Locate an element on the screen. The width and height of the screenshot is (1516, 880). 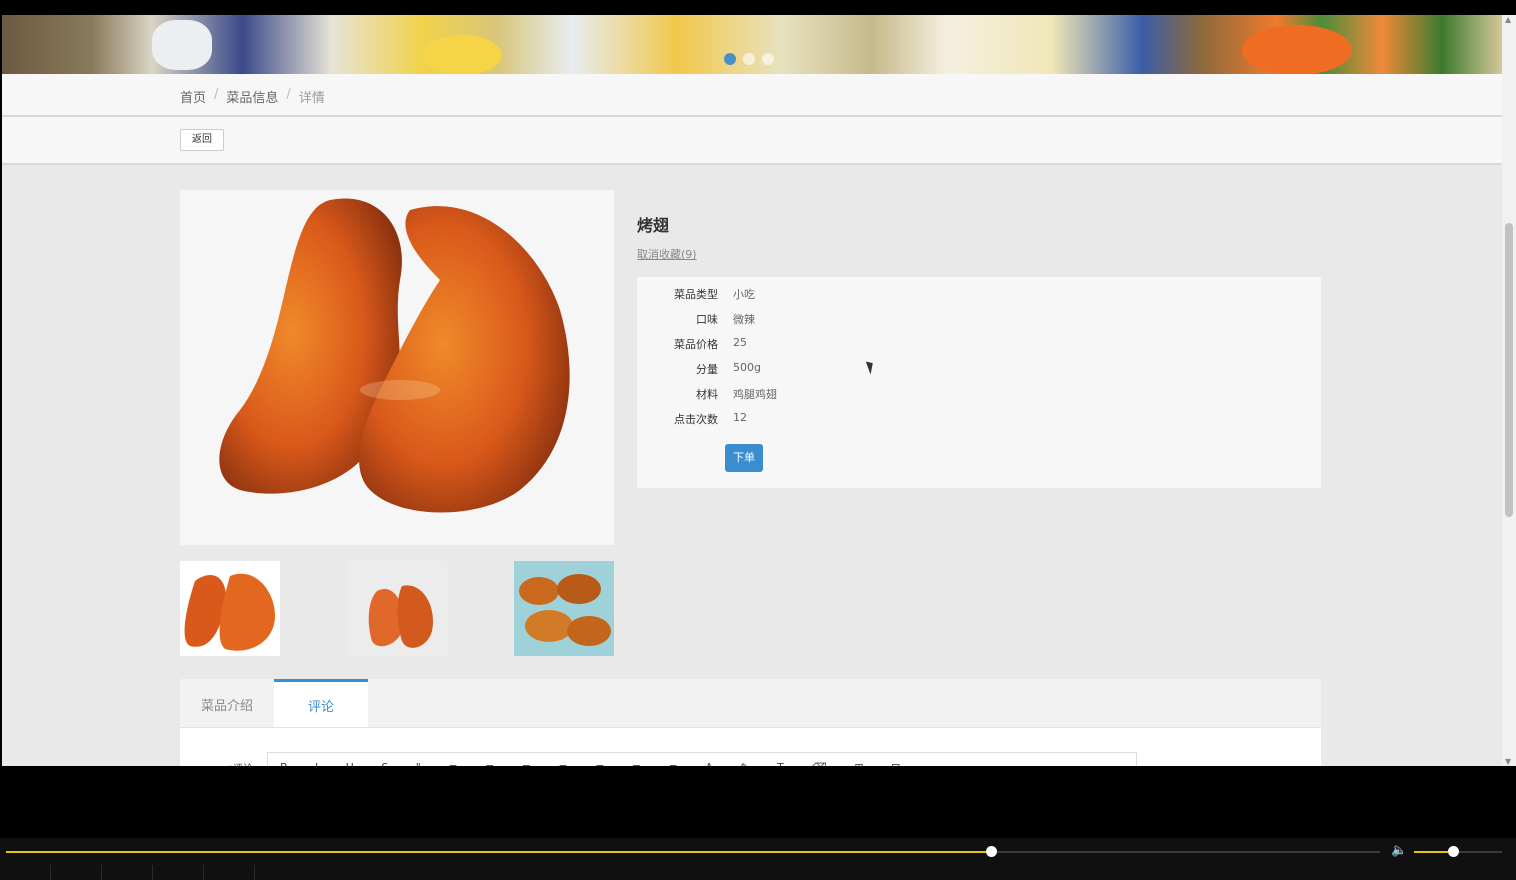
detail-tabs: 菜品介绍 评论 is located at coordinates (750, 703).